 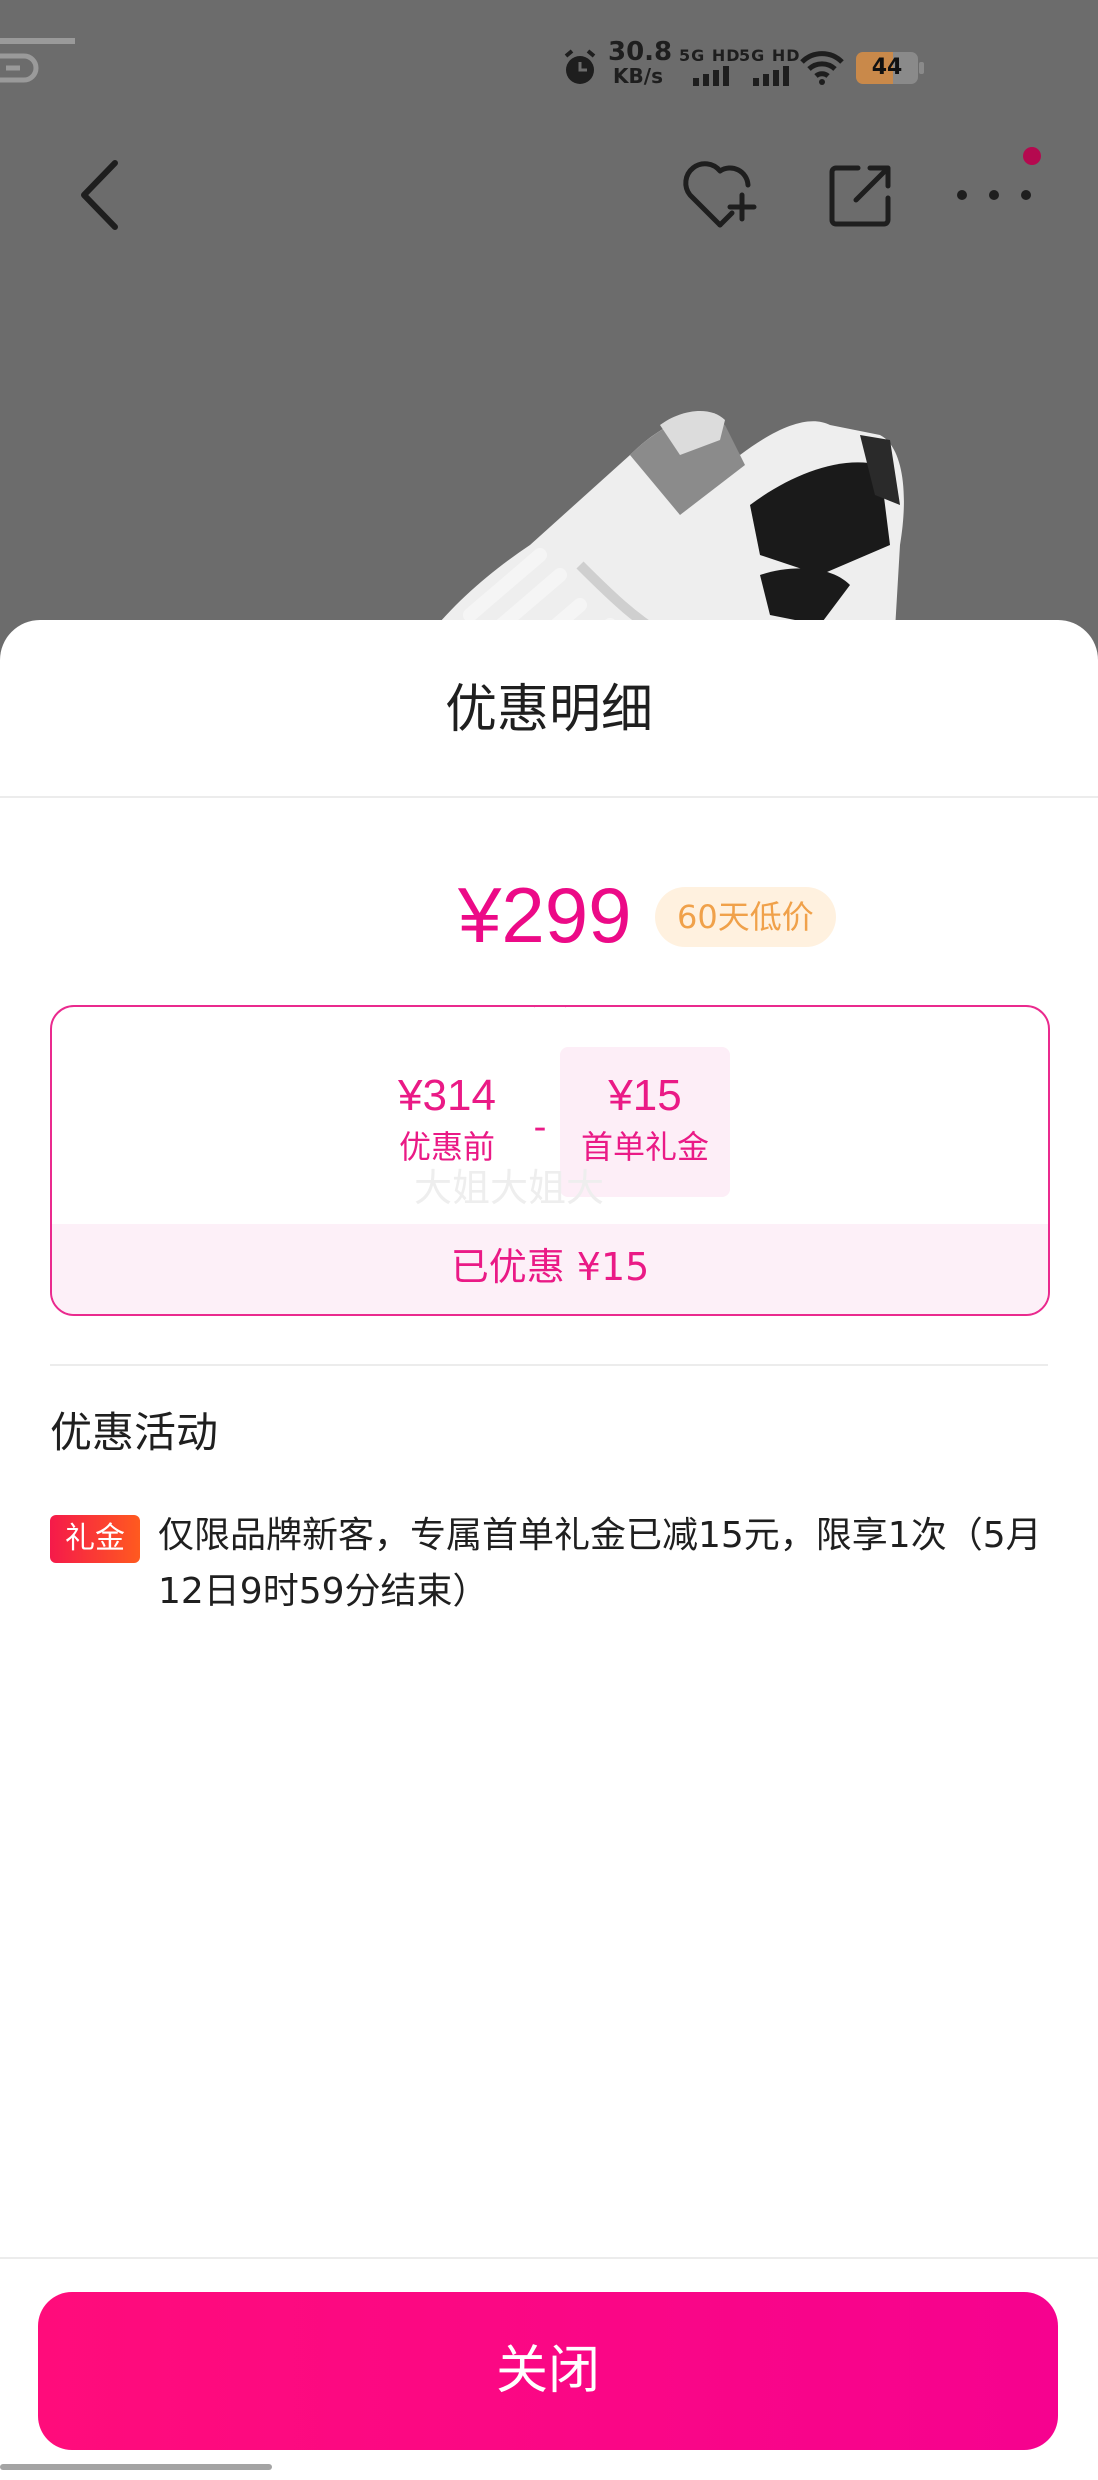 What do you see at coordinates (100, 195) in the screenshot?
I see `back-chevron-left-icon` at bounding box center [100, 195].